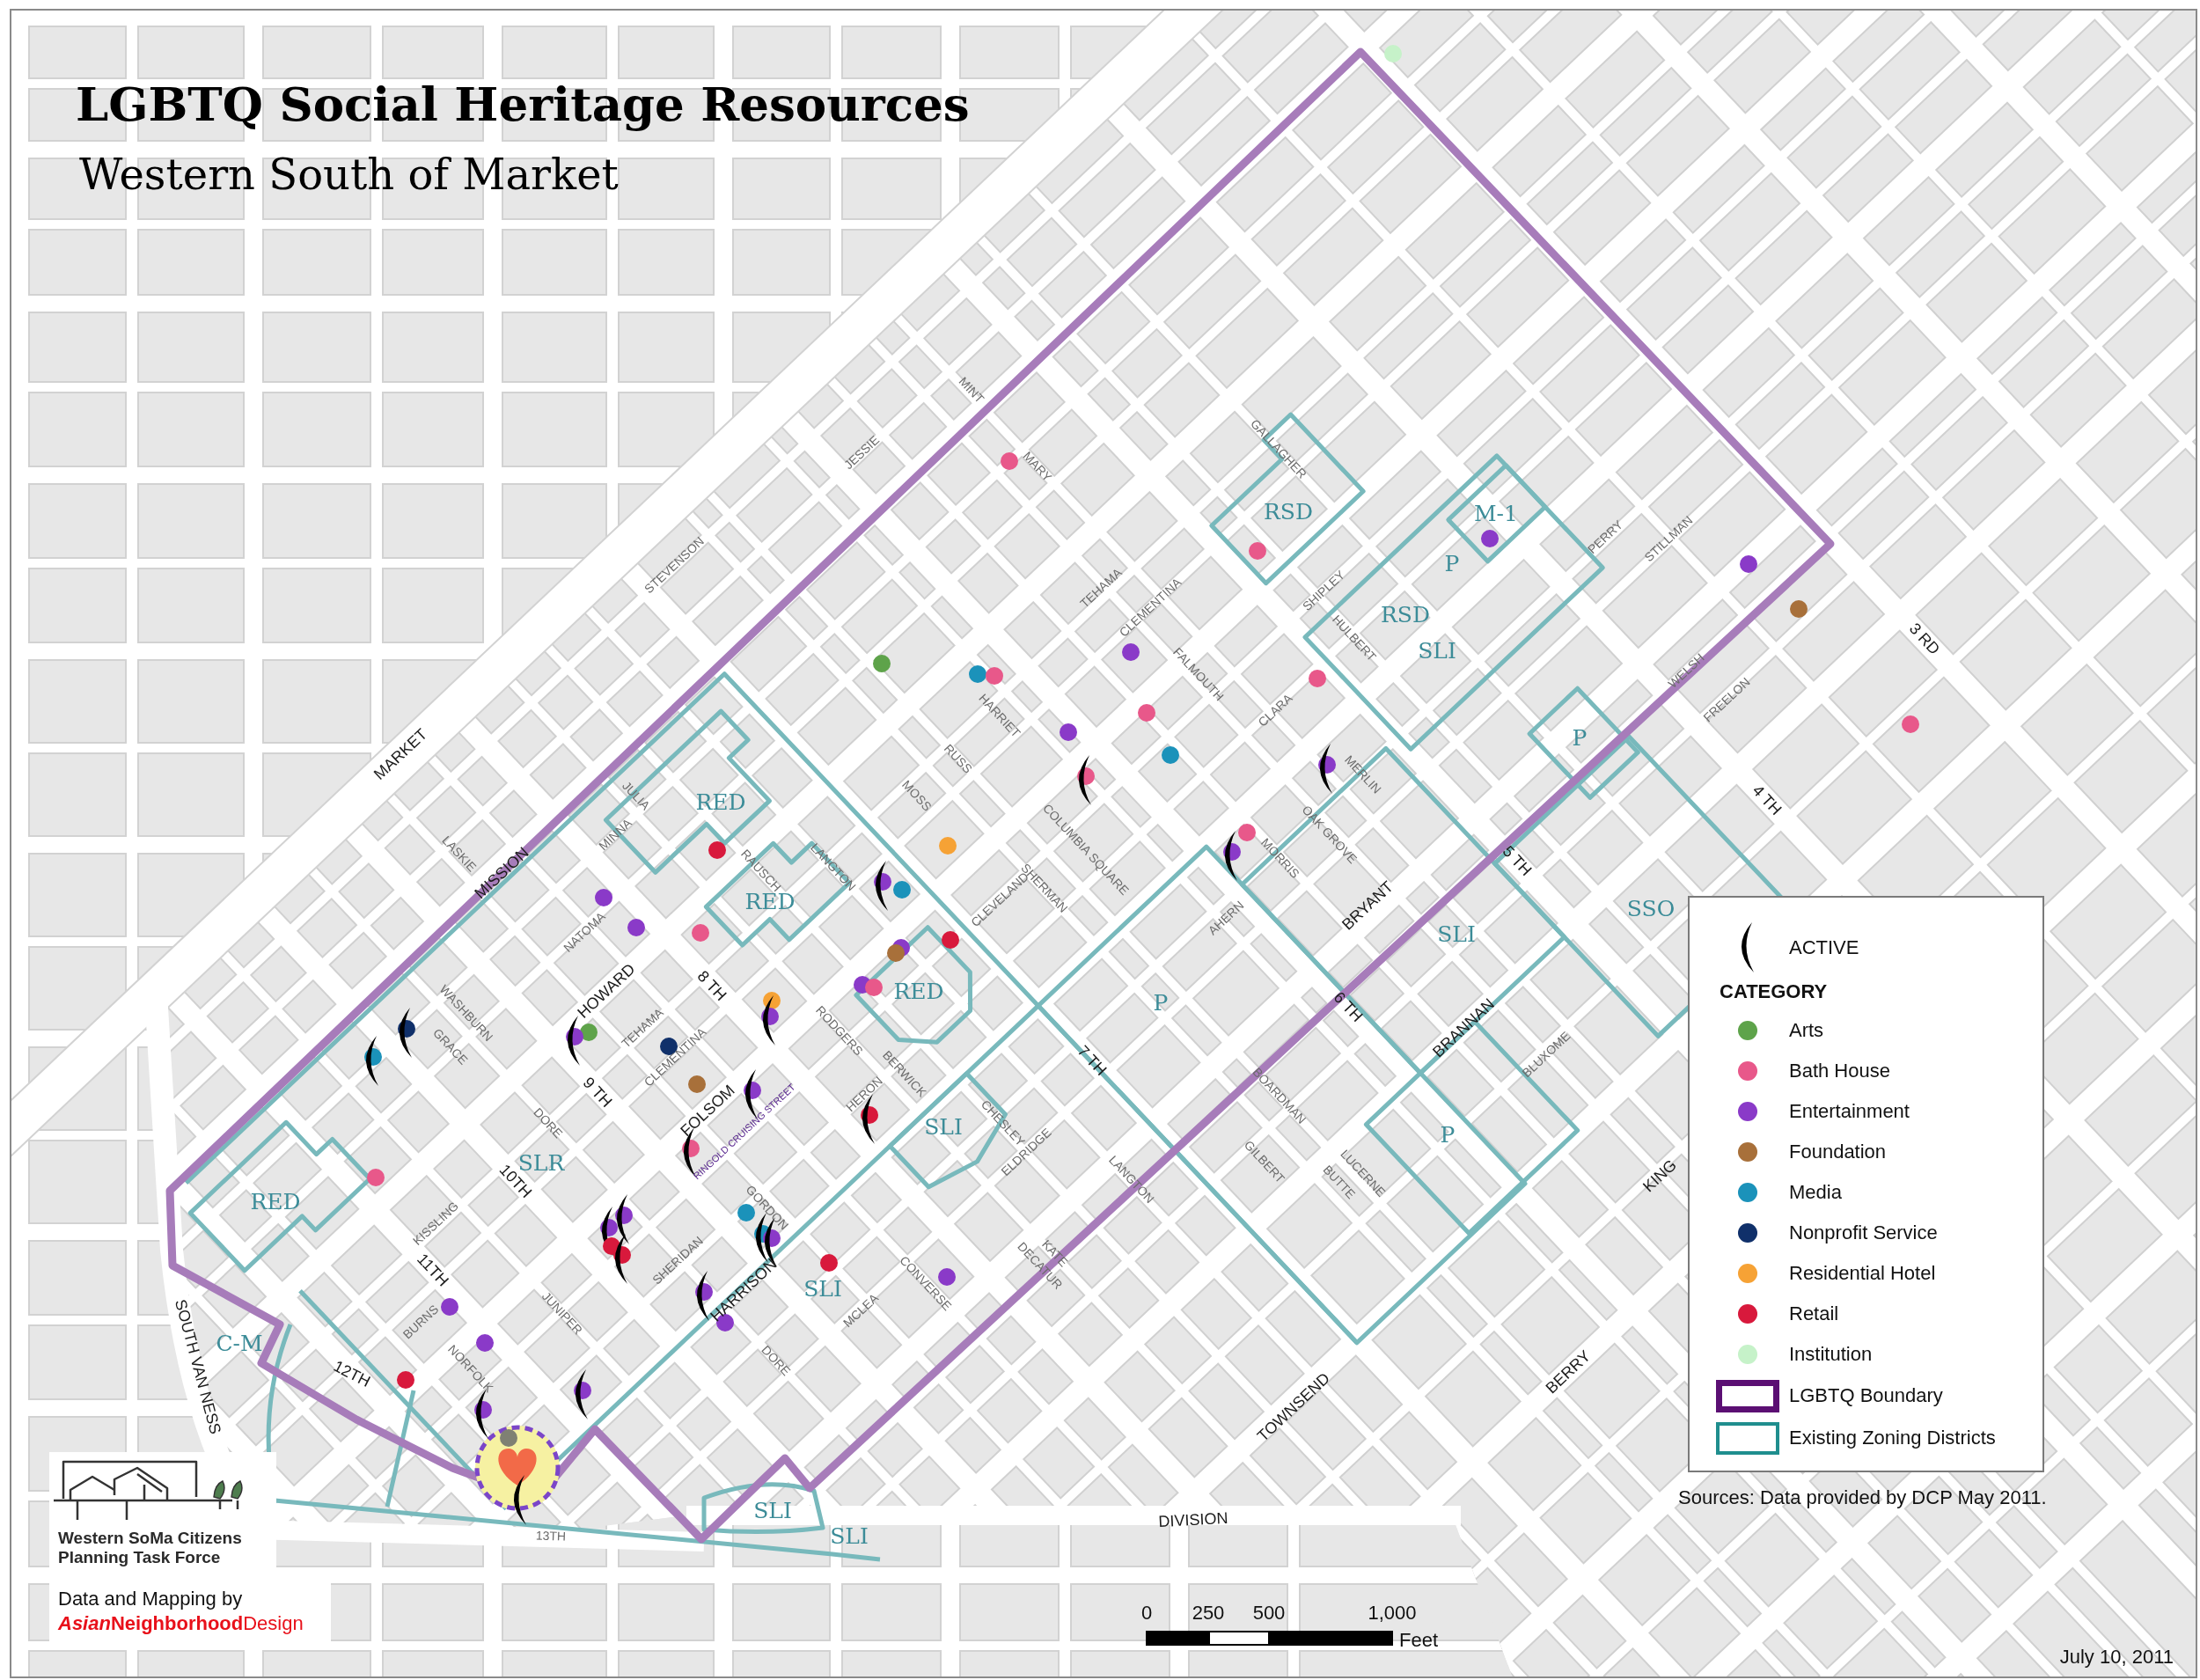 This screenshot has width=2200, height=1680. I want to click on sources-note: Sources: Data provided by DCP May 2011., so click(1863, 1498).